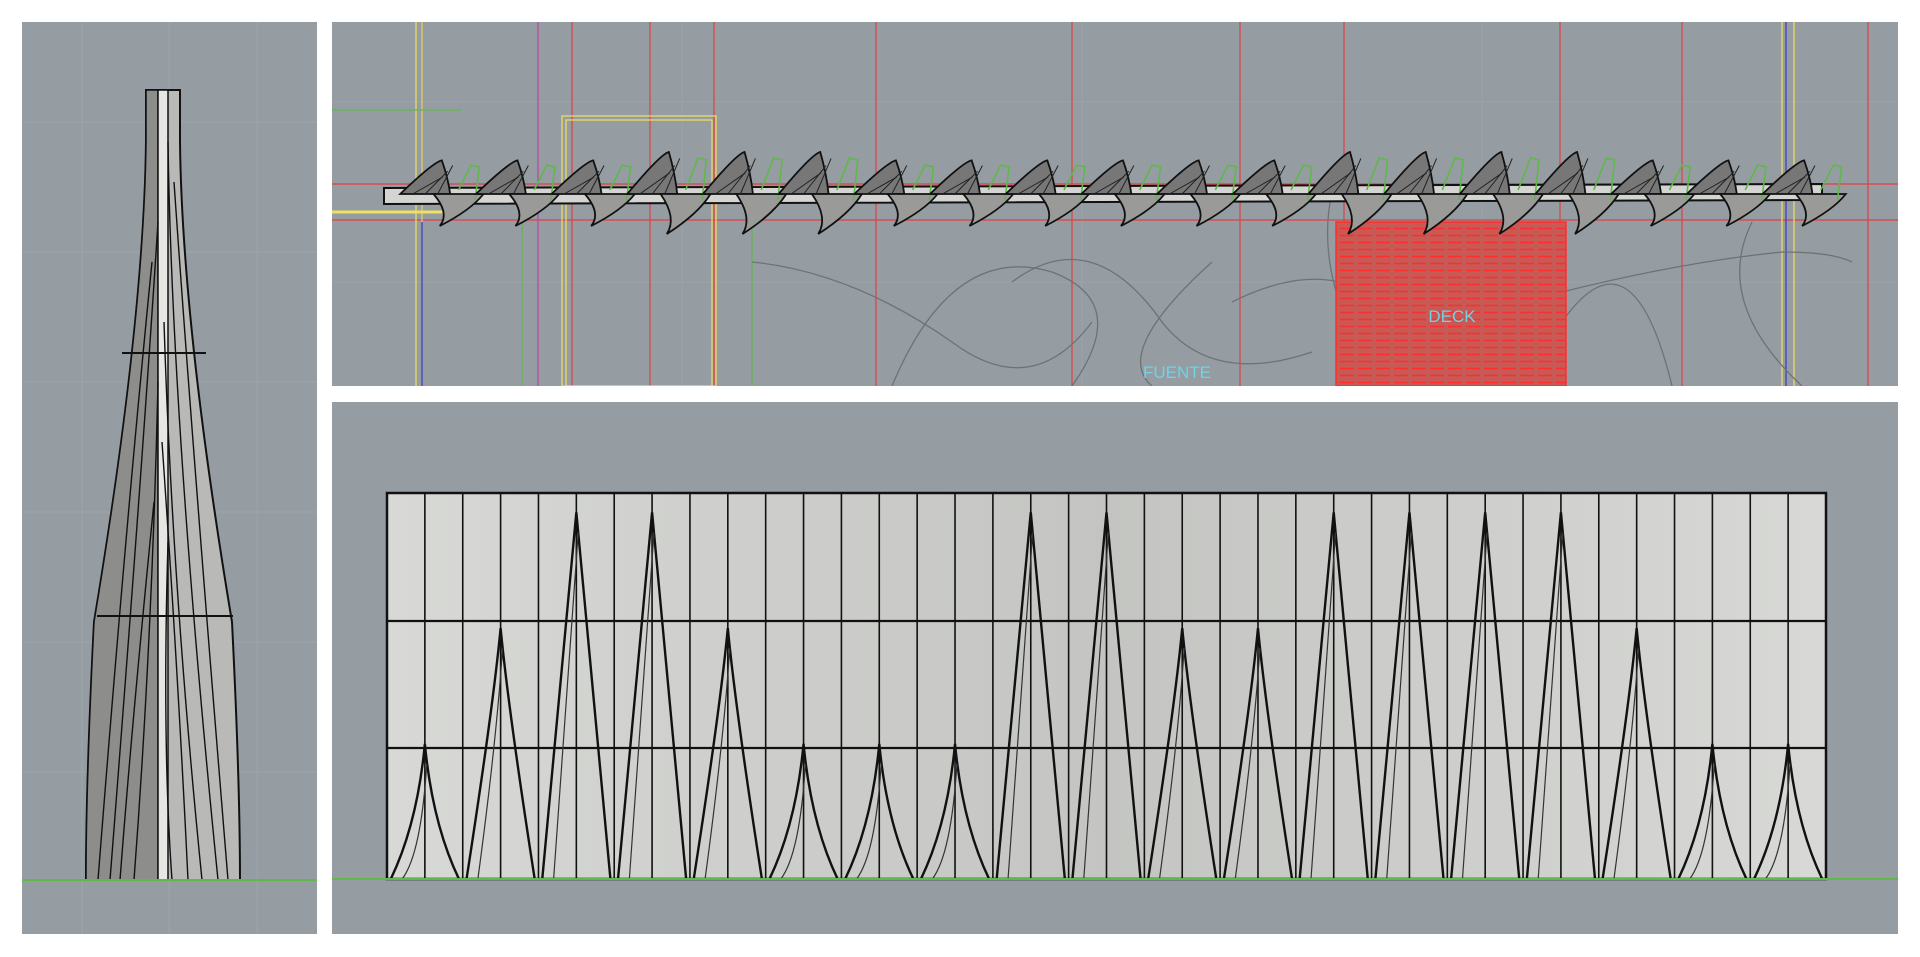  Describe the element at coordinates (1452, 316) in the screenshot. I see `deck-label: DECK` at that location.